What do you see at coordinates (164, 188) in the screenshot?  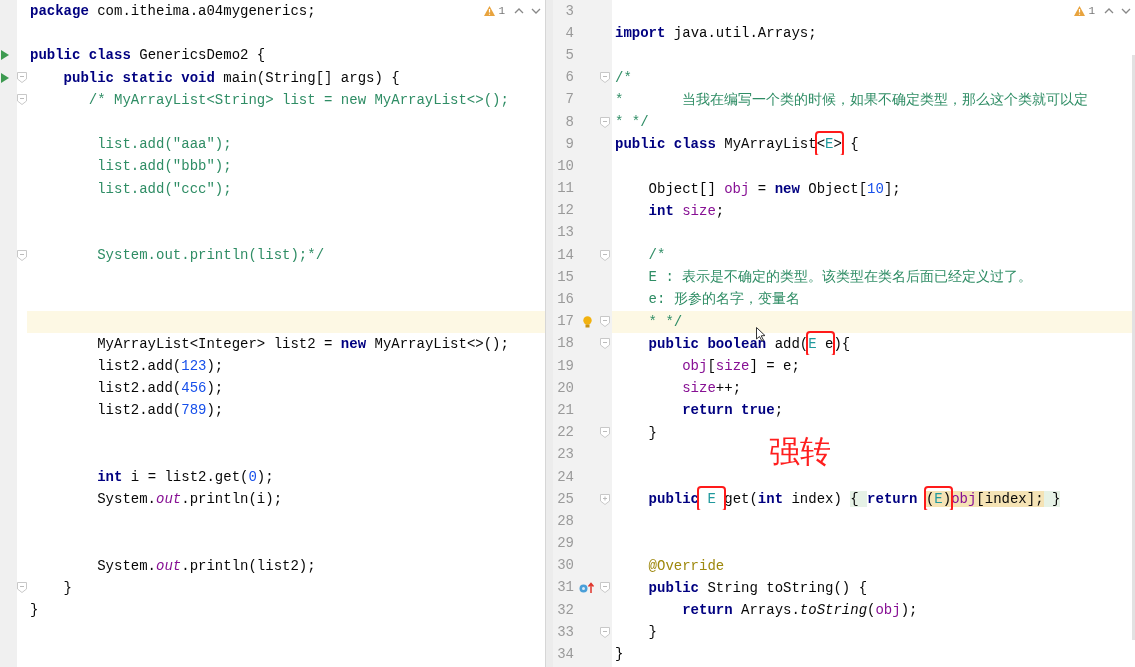 I see `code-line: list.add("ccc");` at bounding box center [164, 188].